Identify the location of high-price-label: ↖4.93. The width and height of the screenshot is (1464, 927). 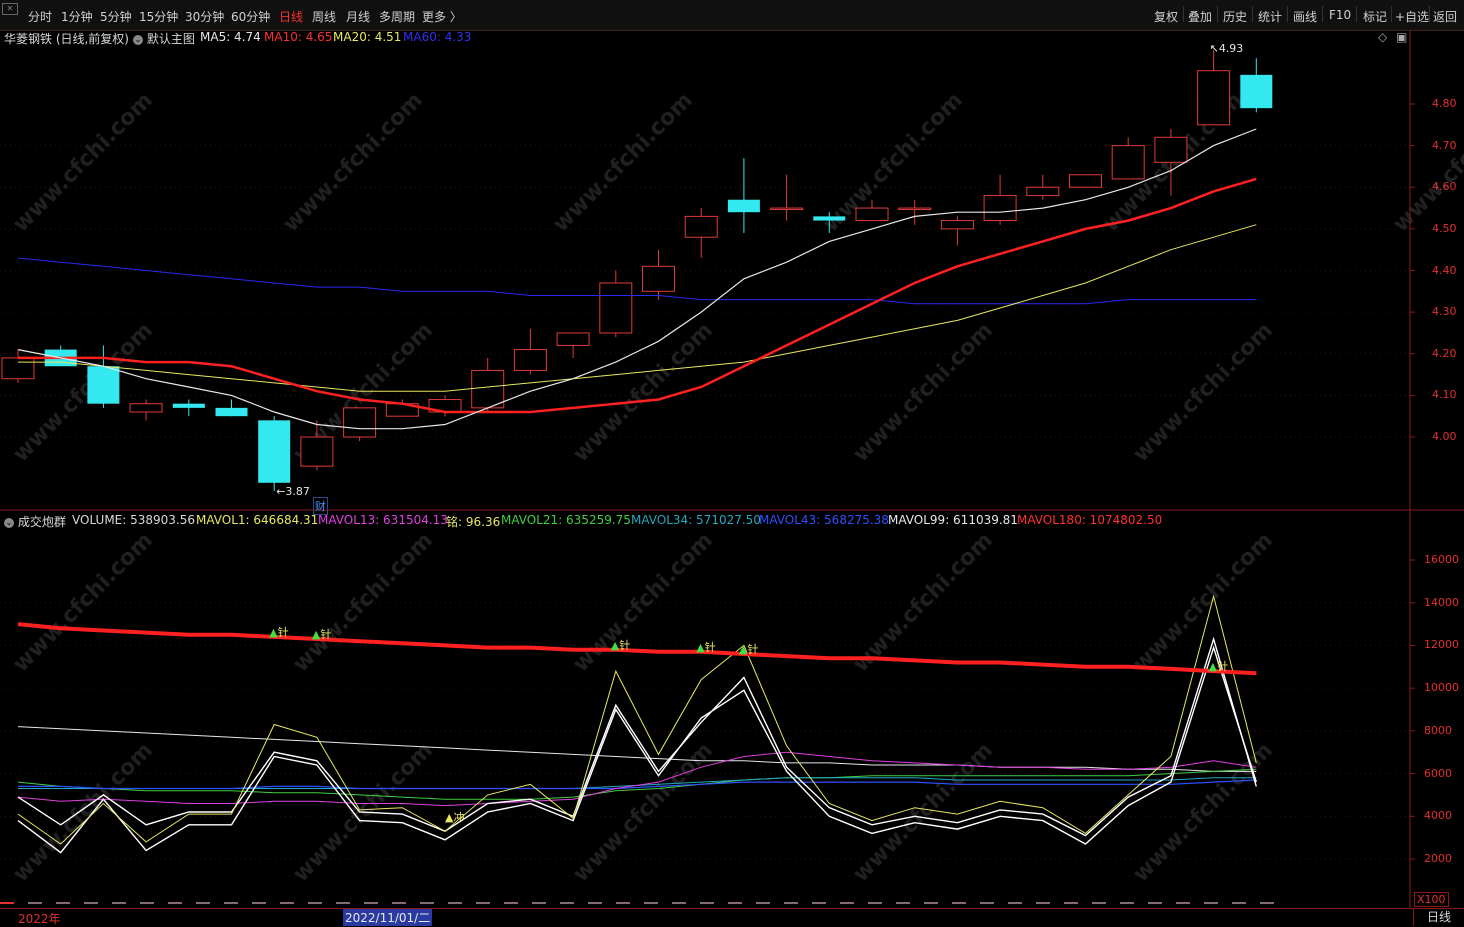
(1227, 48).